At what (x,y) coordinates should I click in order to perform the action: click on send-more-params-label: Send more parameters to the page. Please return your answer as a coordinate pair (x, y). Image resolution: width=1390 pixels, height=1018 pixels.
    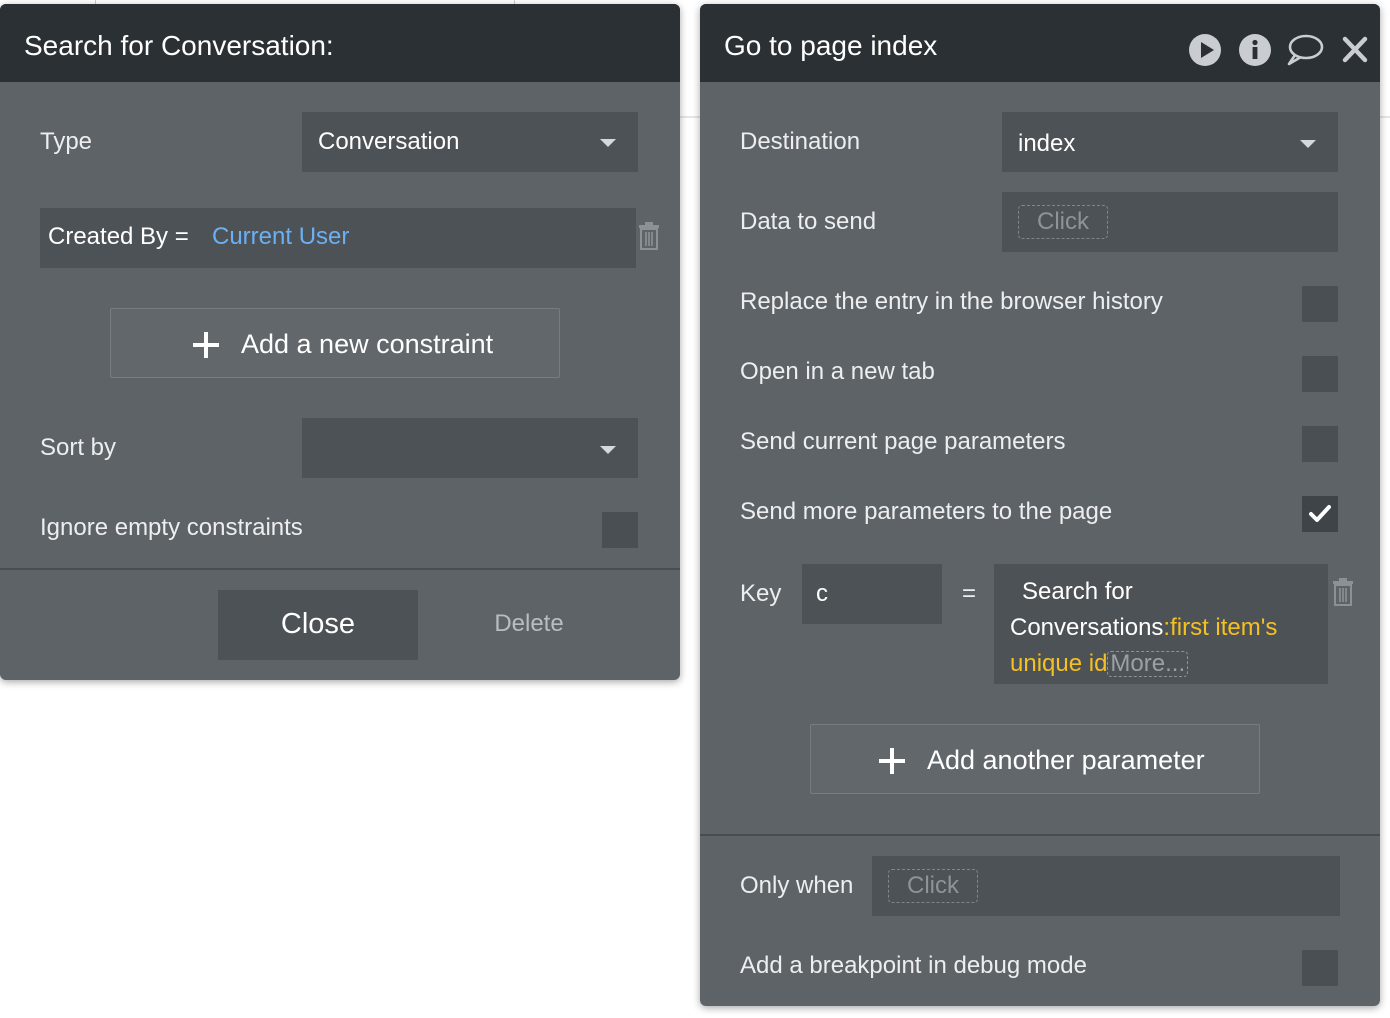
    Looking at the image, I should click on (926, 511).